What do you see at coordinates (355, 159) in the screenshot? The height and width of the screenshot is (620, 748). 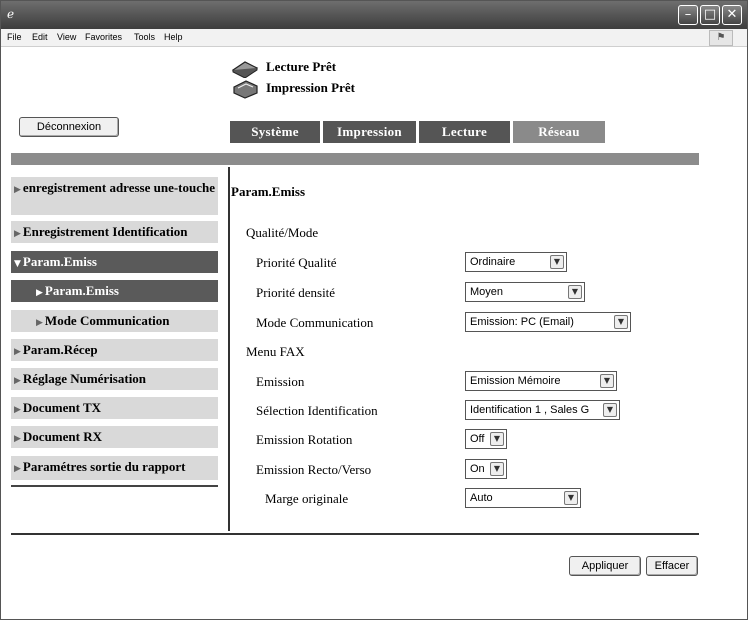 I see `tab-underline-bar` at bounding box center [355, 159].